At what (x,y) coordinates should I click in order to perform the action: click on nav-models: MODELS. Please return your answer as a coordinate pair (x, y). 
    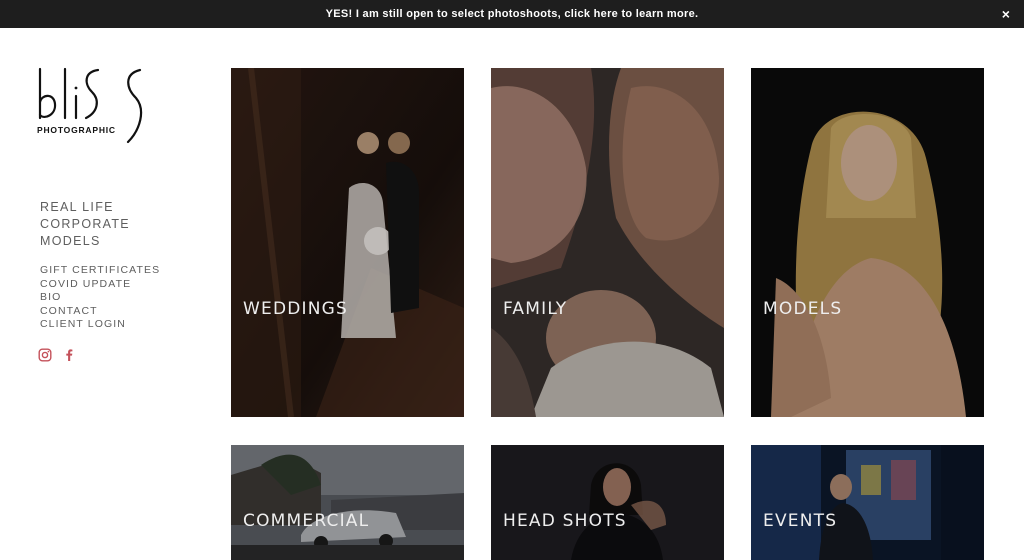
    Looking at the image, I should click on (100, 241).